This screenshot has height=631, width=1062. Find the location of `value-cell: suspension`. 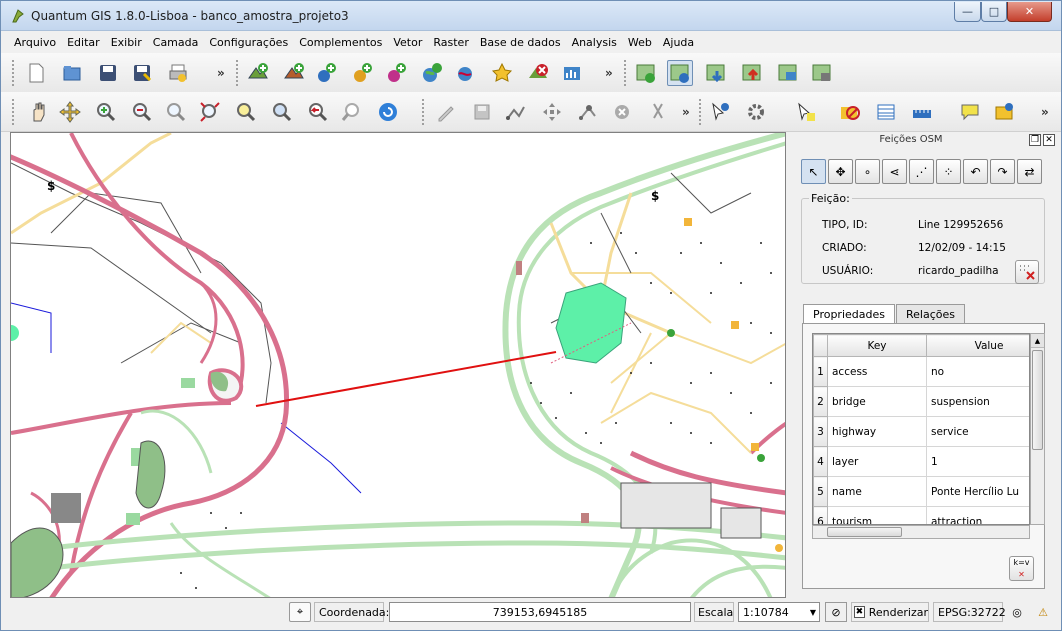

value-cell: suspension is located at coordinates (977, 401).